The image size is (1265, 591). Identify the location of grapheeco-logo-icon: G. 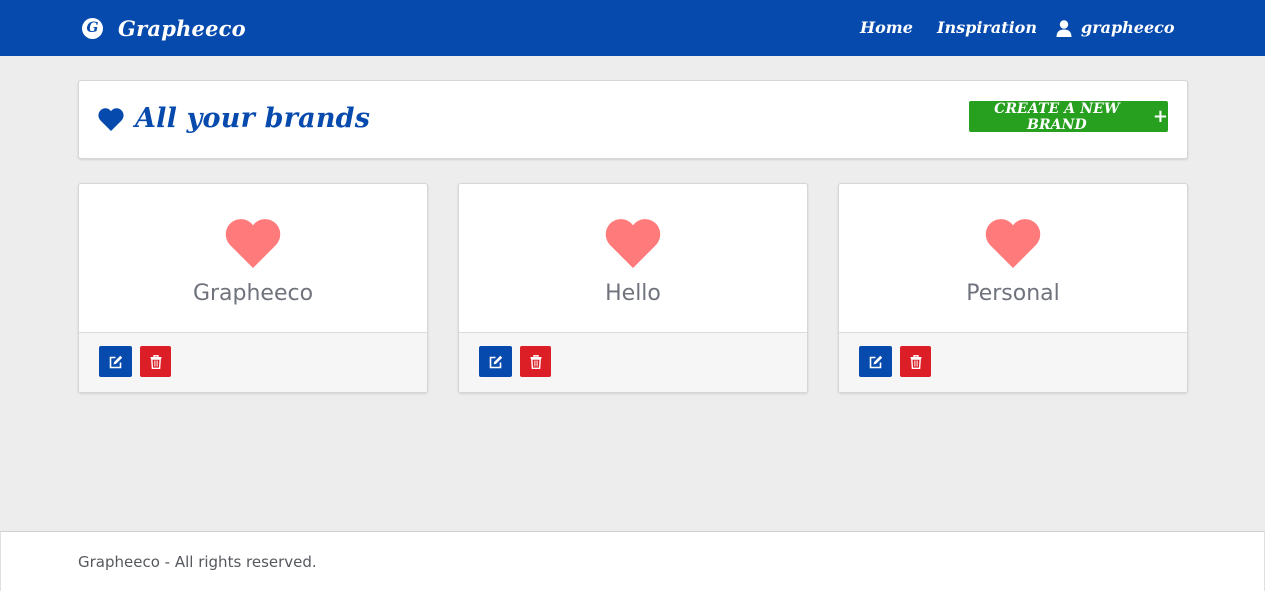
(92, 28).